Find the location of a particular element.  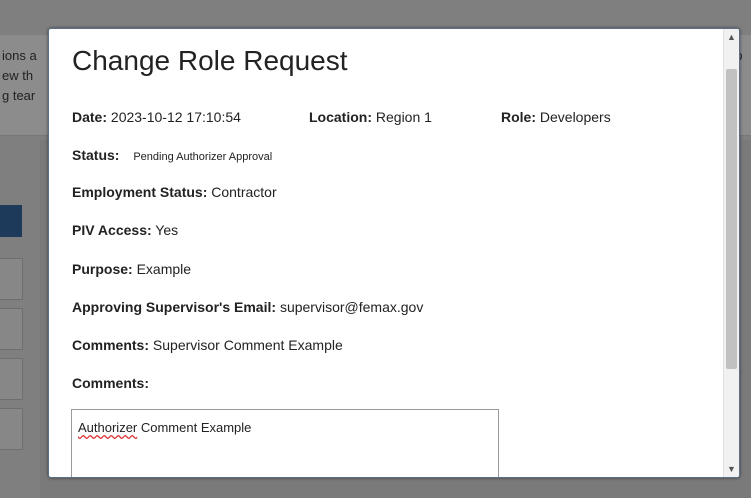

background-text-line: g tear is located at coordinates (19, 95).